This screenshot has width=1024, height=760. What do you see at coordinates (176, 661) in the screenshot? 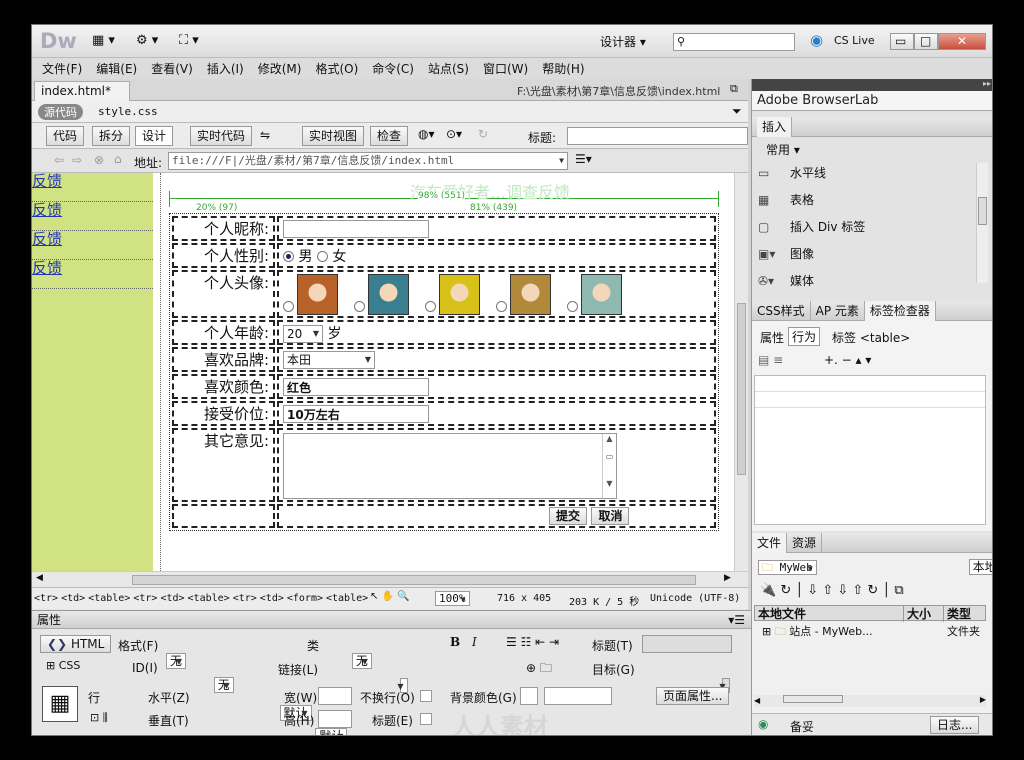
I see `format-select: 无` at bounding box center [176, 661].